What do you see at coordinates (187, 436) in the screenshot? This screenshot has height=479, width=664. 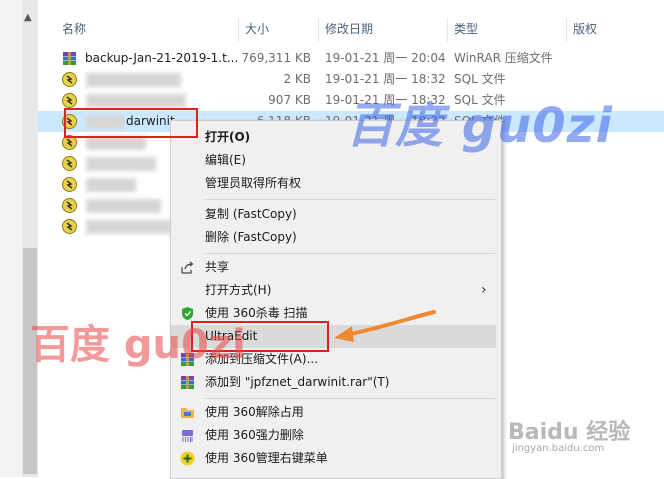 I see `shredder-icon` at bounding box center [187, 436].